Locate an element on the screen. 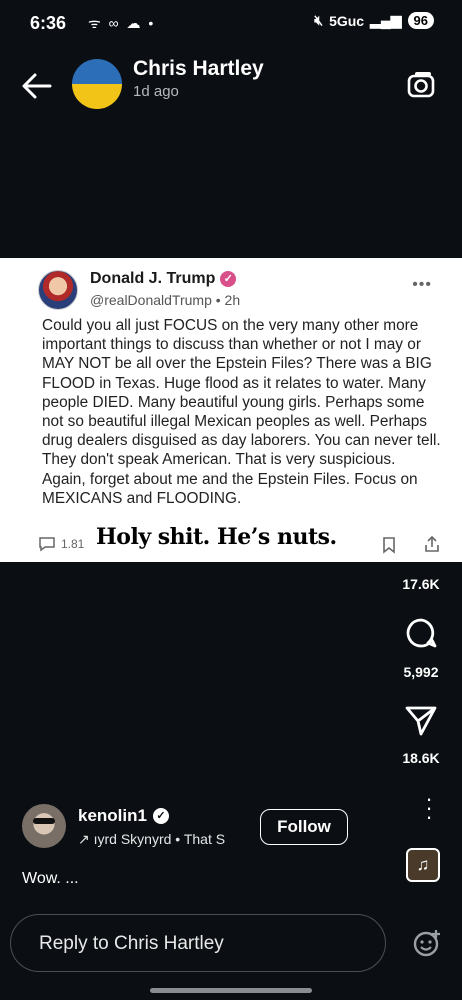 This screenshot has height=1000, width=462. mute-icon: 🔇︎ is located at coordinates (319, 20).